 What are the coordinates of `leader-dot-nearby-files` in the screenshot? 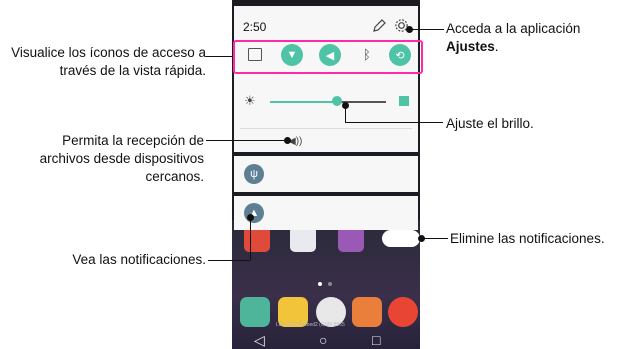 It's located at (287, 140).